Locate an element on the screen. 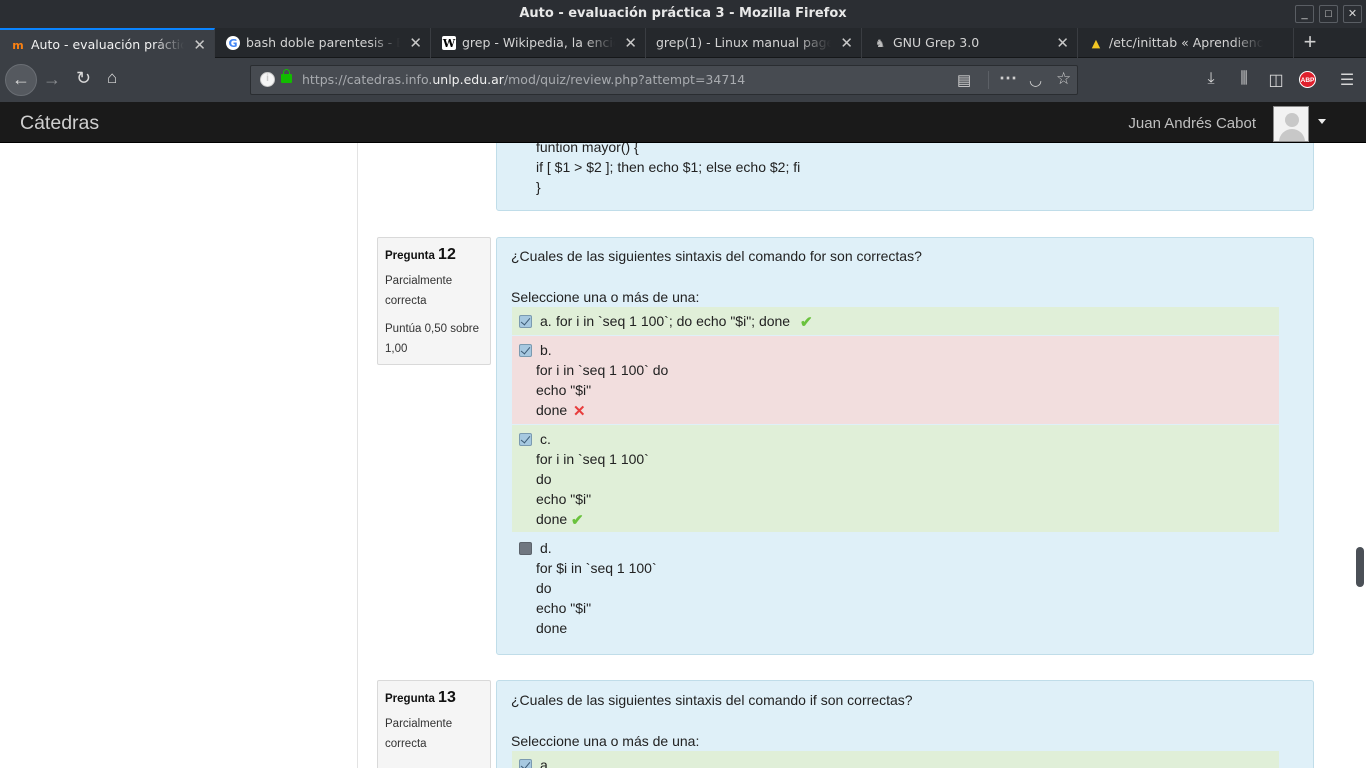  back-button: ← is located at coordinates (21, 80).